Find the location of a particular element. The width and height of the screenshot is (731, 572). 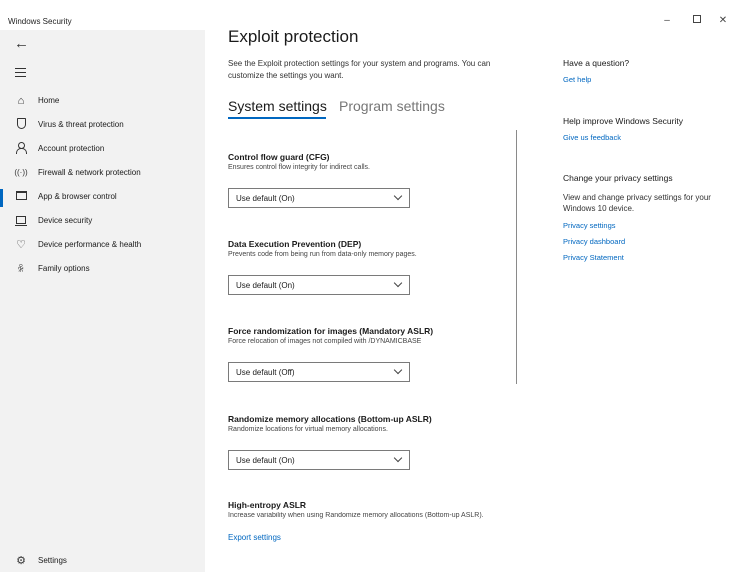

heart-icon: ♡ is located at coordinates (21, 245).